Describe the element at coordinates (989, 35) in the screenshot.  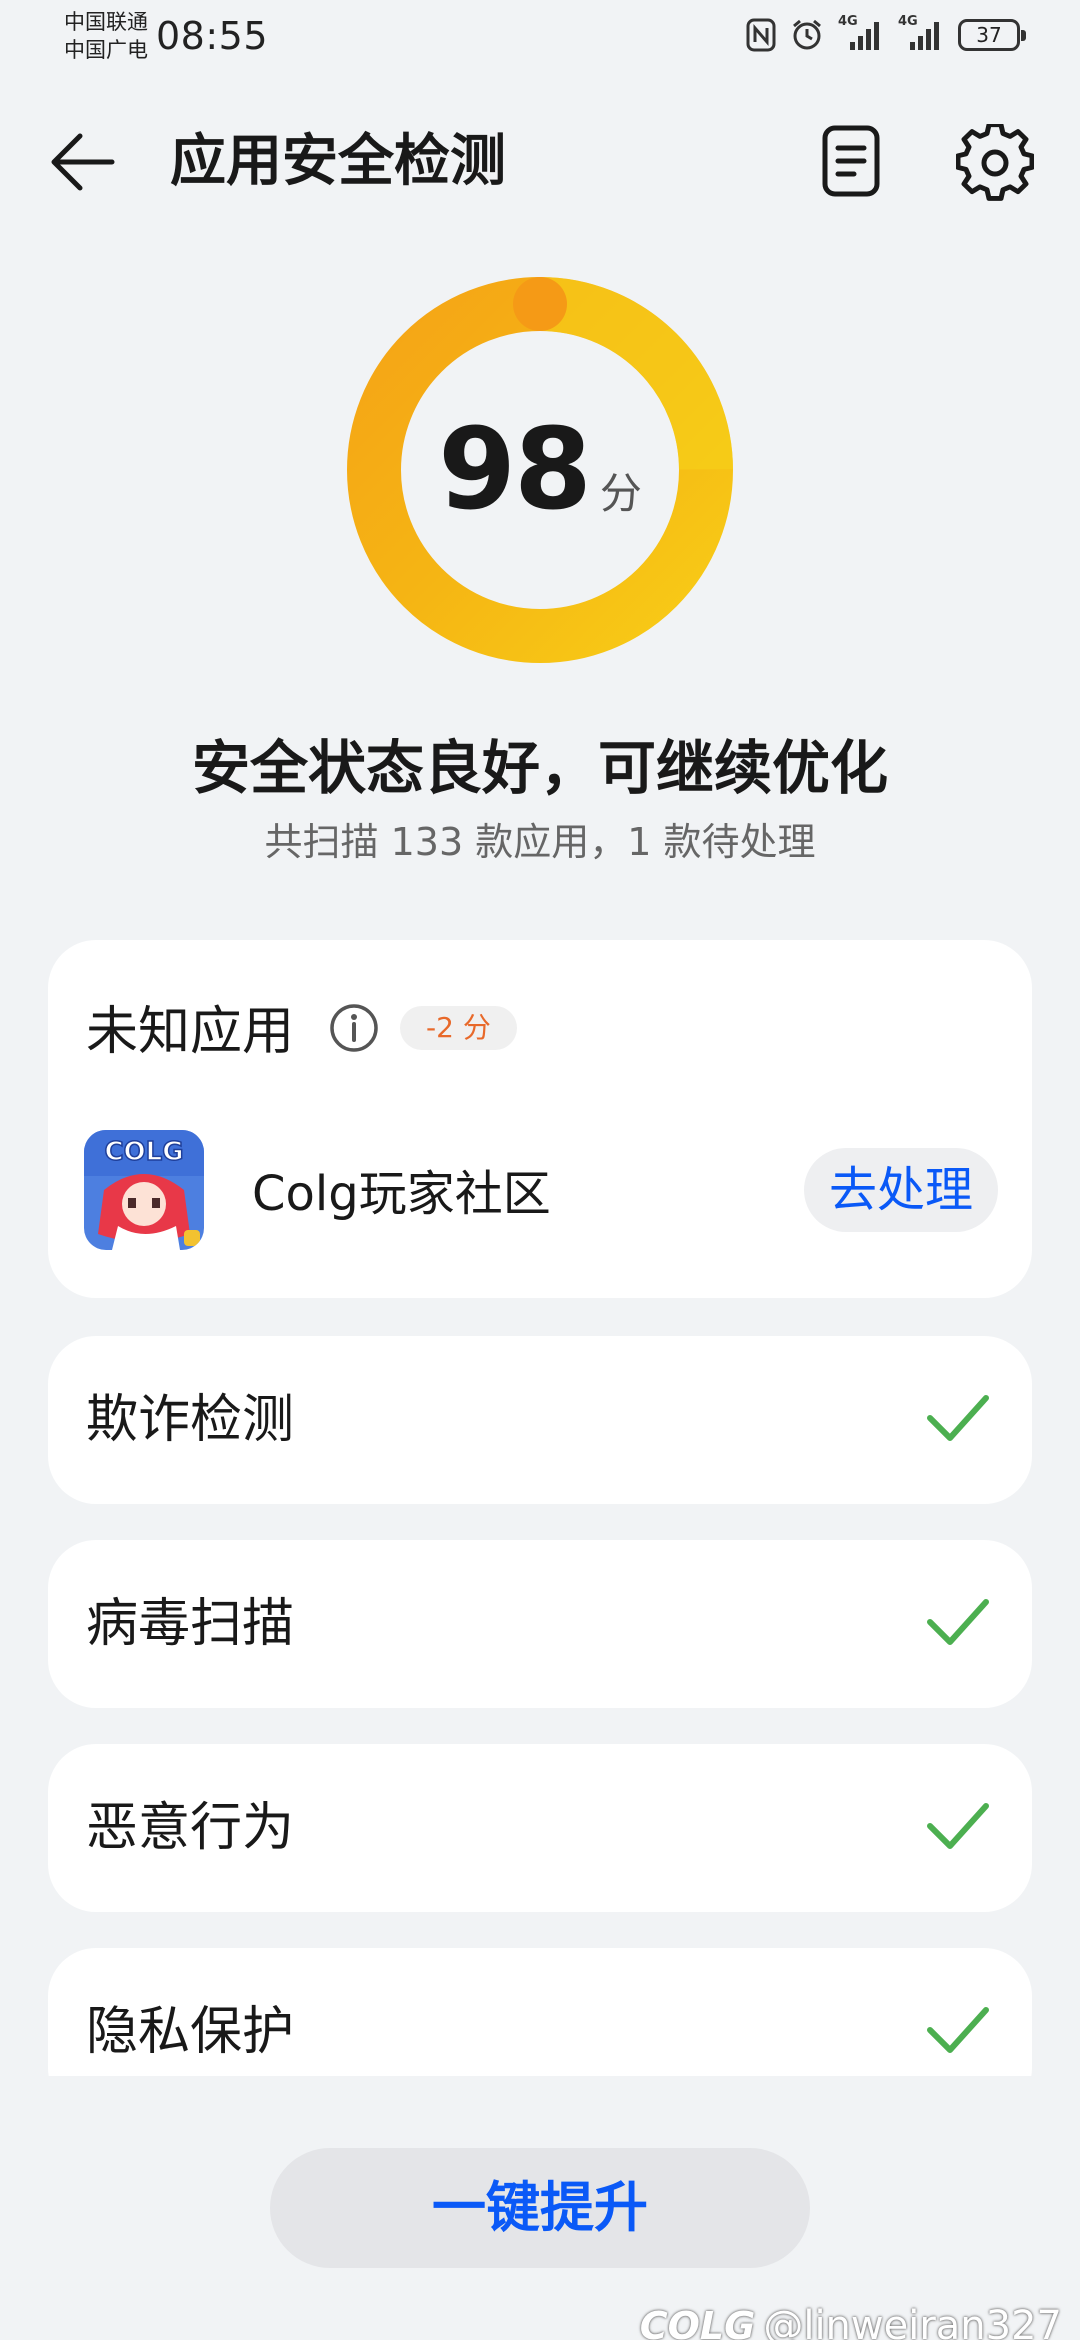
I see `battery-level: 37` at that location.